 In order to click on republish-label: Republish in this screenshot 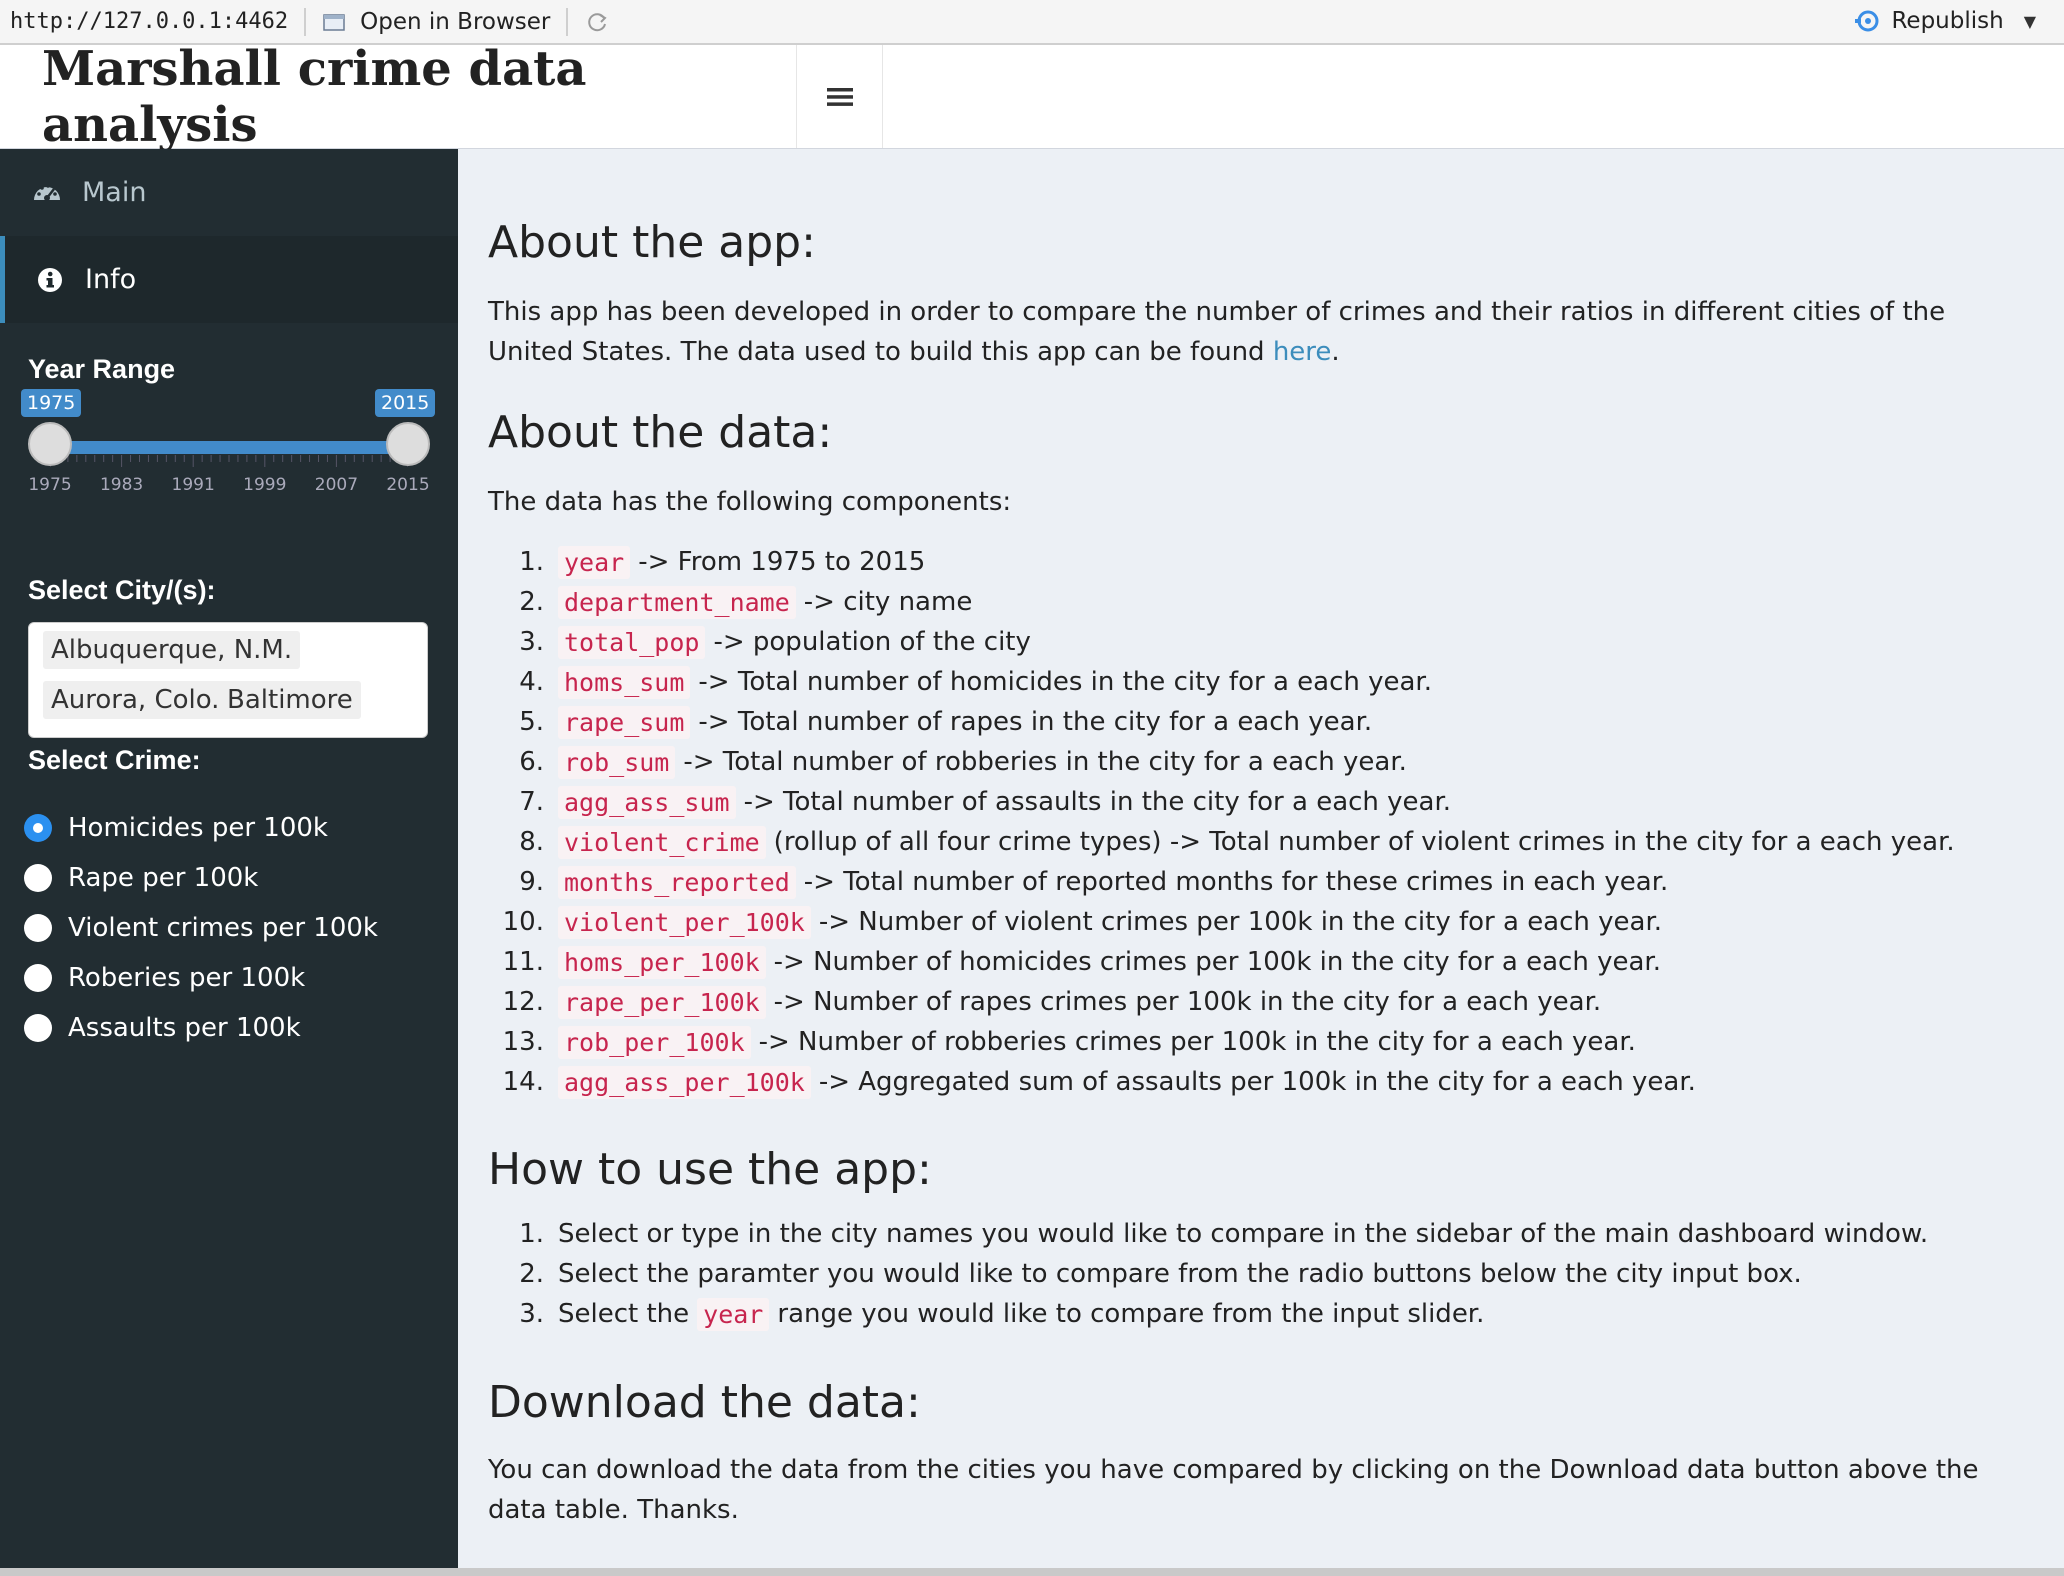, I will do `click(1947, 21)`.